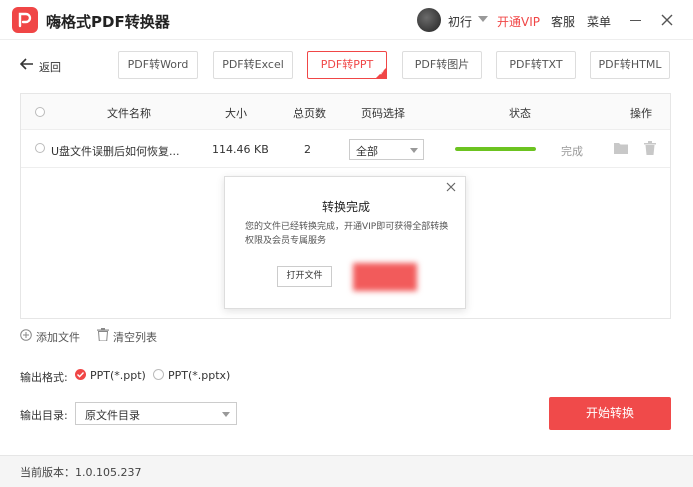 This screenshot has height=487, width=693. What do you see at coordinates (621, 148) in the screenshot?
I see `folder-icon` at bounding box center [621, 148].